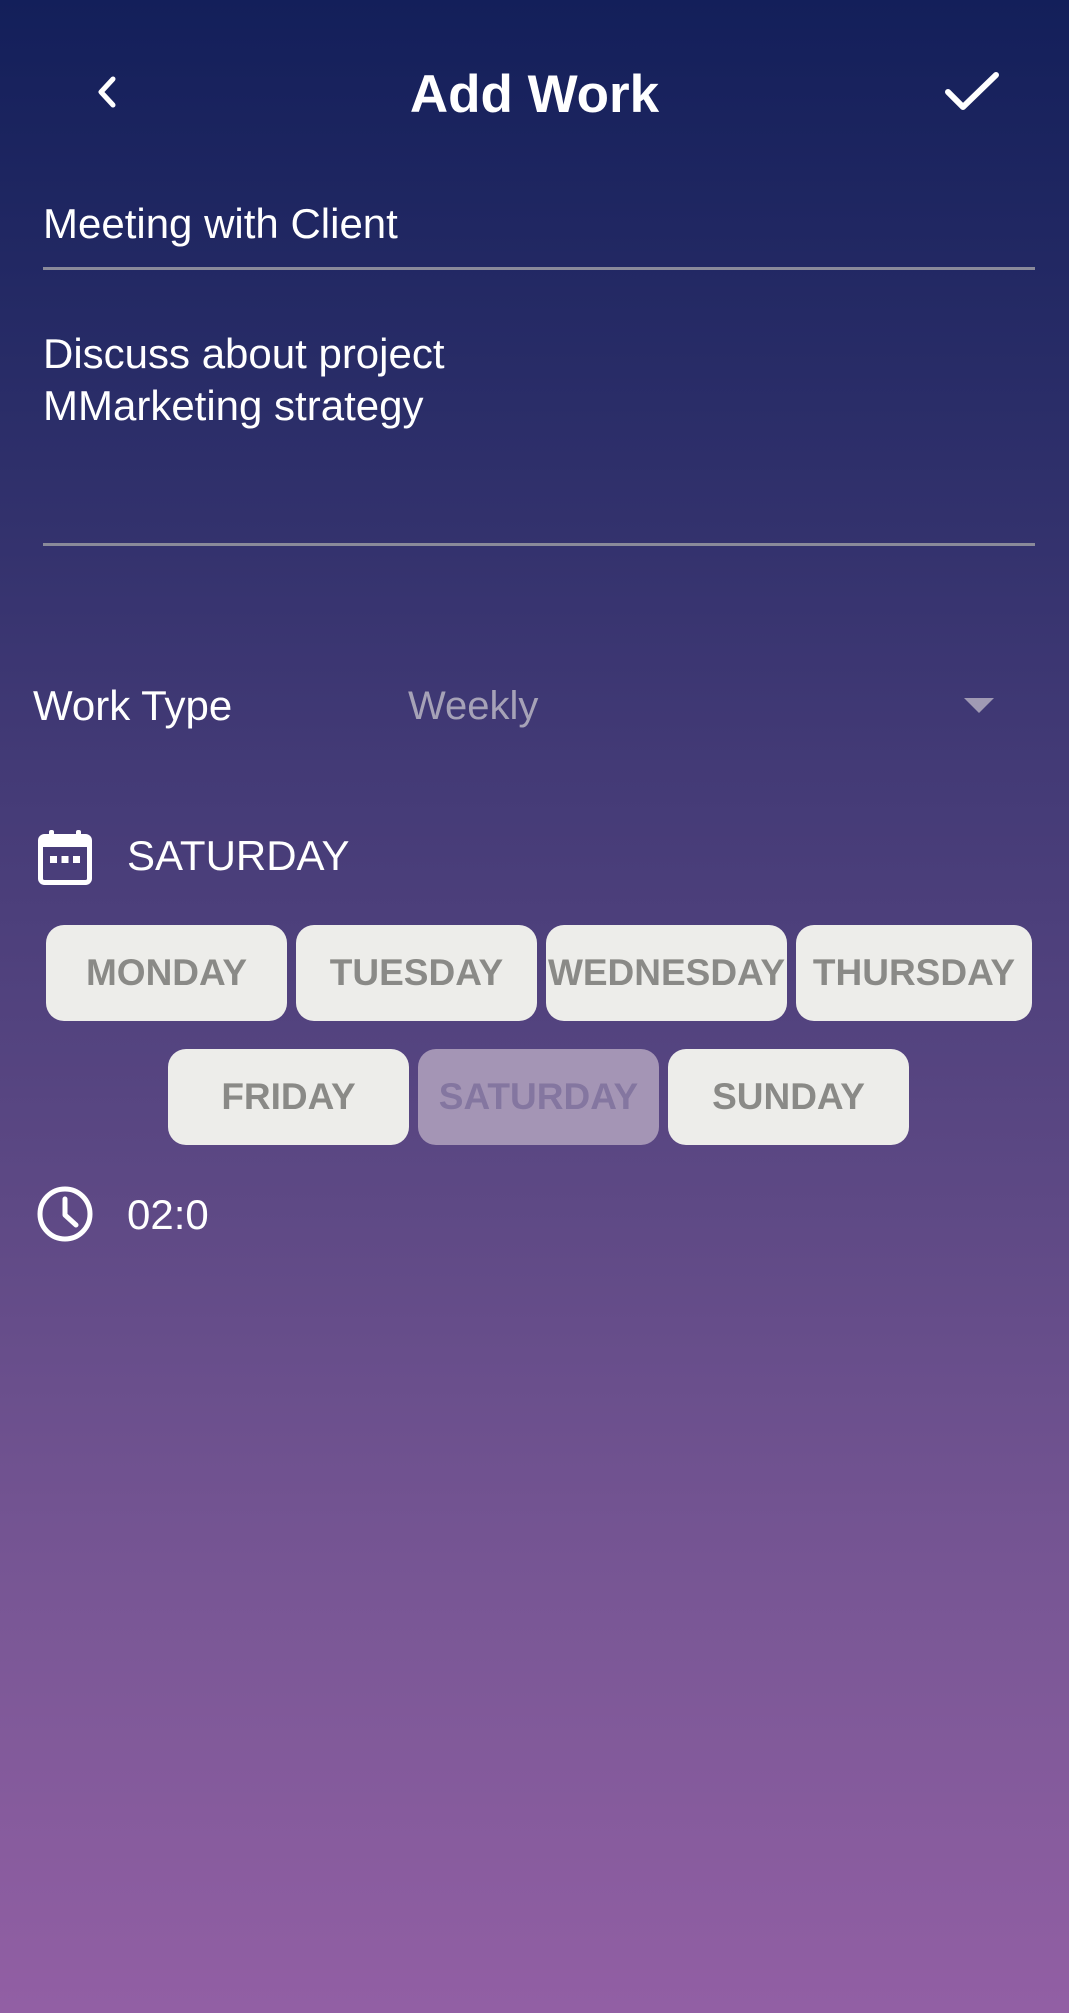 The height and width of the screenshot is (2013, 1069). What do you see at coordinates (133, 705) in the screenshot?
I see `work-type-label: Work Type` at bounding box center [133, 705].